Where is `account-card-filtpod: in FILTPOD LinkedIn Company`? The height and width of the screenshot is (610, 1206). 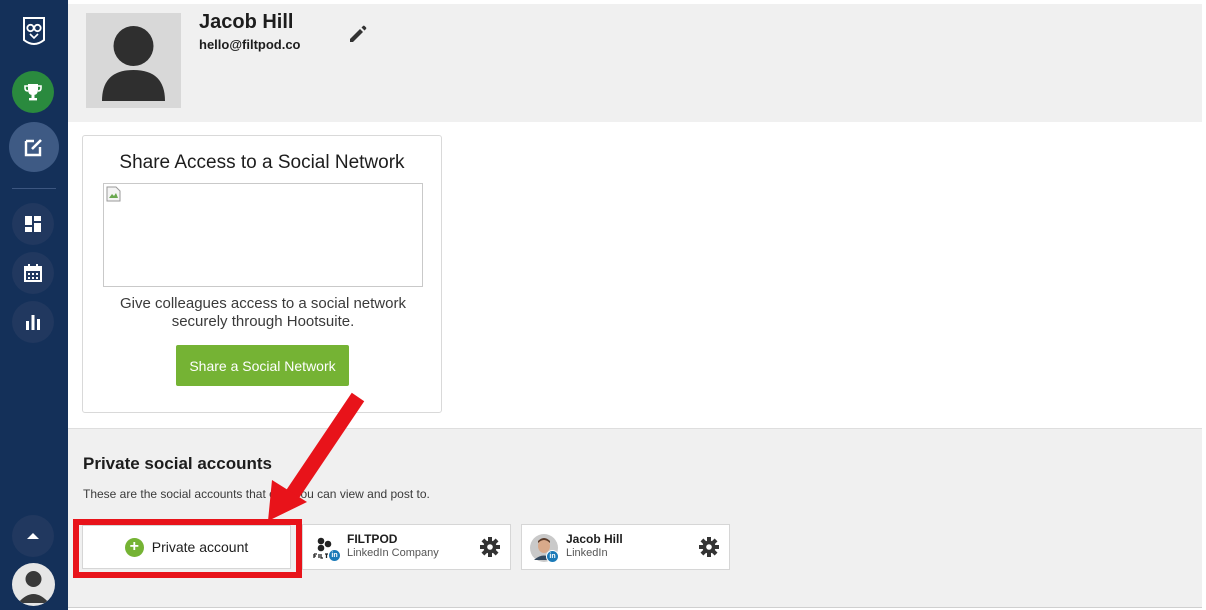 account-card-filtpod: in FILTPOD LinkedIn Company is located at coordinates (406, 547).